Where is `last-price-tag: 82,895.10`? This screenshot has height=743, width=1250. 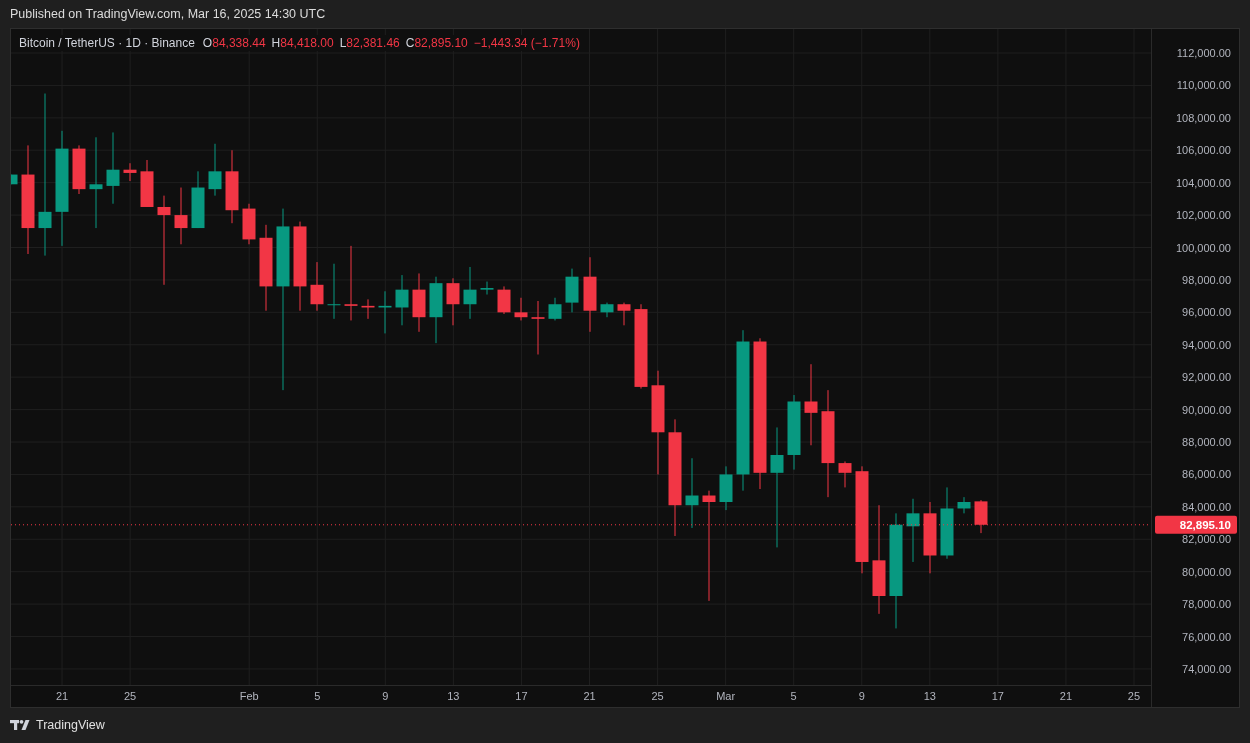
last-price-tag: 82,895.10 is located at coordinates (1196, 524).